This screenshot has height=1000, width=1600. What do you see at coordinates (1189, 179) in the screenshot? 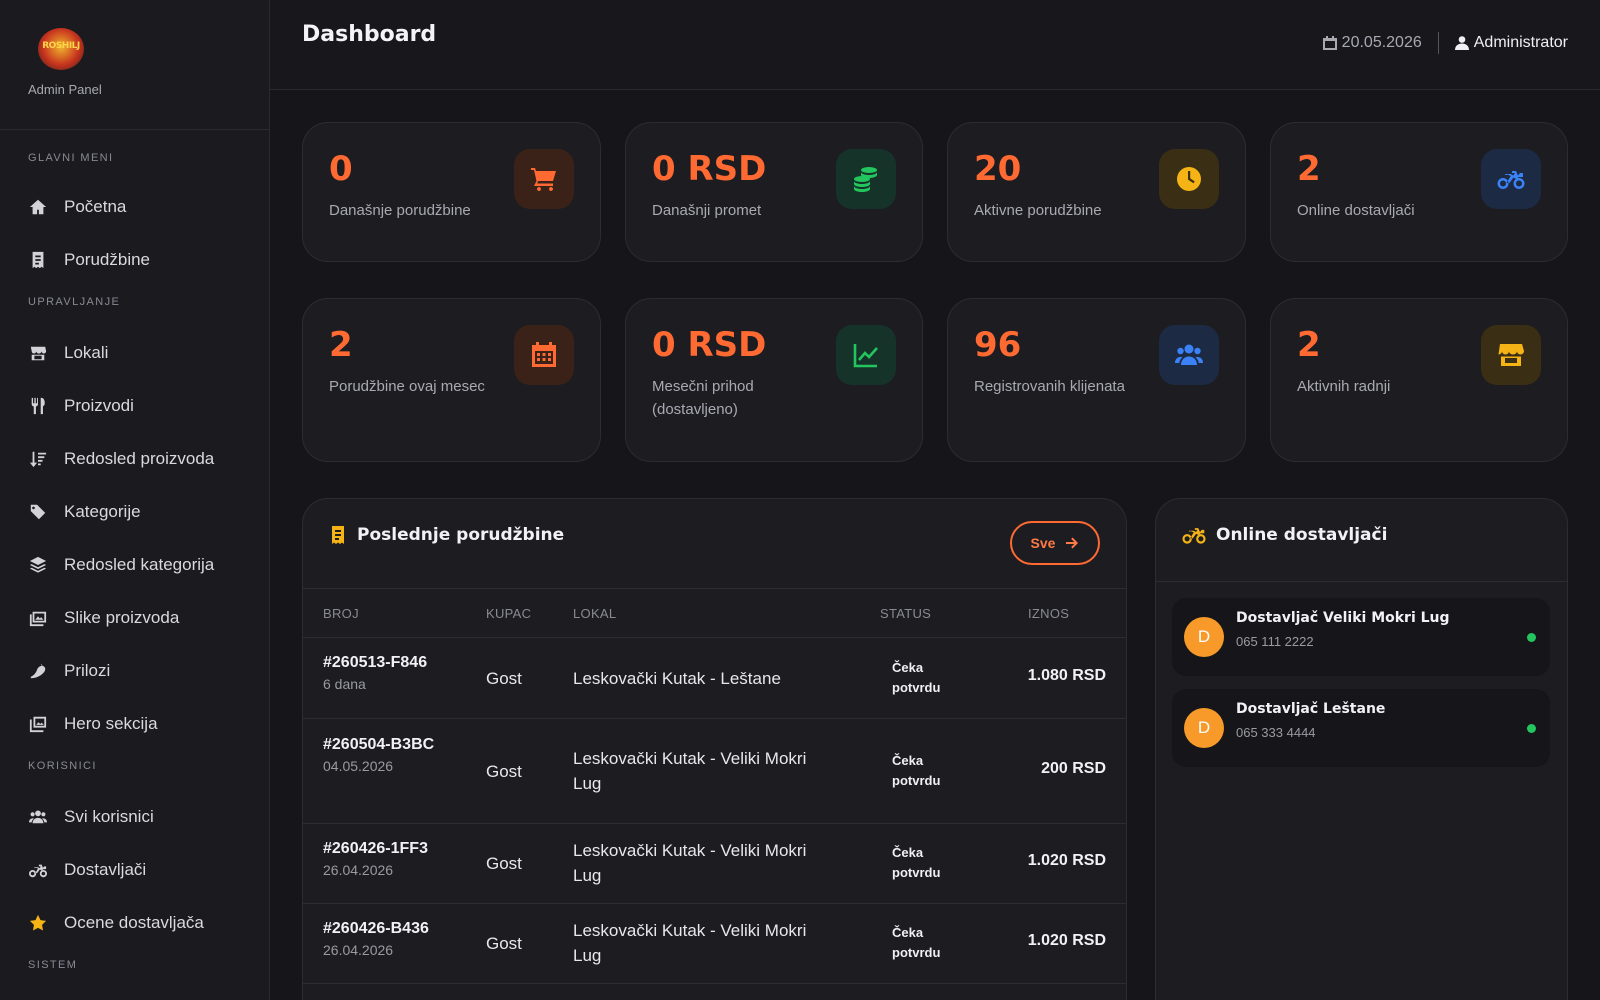
I see `clock-icon` at bounding box center [1189, 179].